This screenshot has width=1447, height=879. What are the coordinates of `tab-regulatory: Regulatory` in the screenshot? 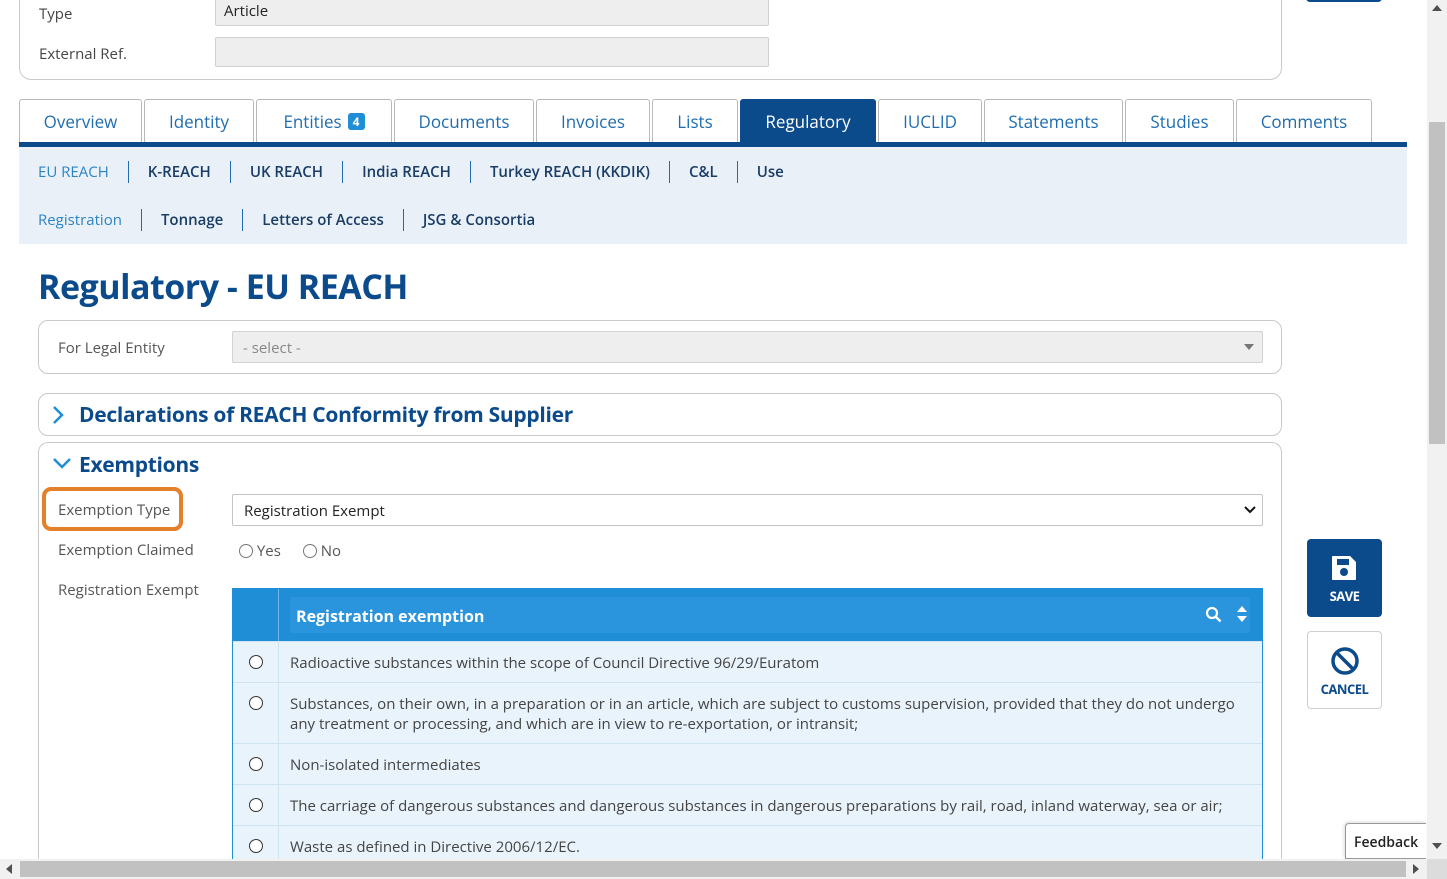 It's located at (808, 121).